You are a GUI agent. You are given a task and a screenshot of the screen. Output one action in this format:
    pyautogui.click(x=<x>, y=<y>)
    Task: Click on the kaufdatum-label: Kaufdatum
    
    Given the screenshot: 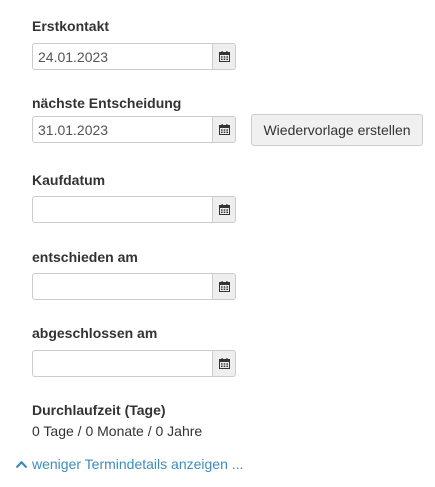 What is the action you would take?
    pyautogui.click(x=69, y=180)
    